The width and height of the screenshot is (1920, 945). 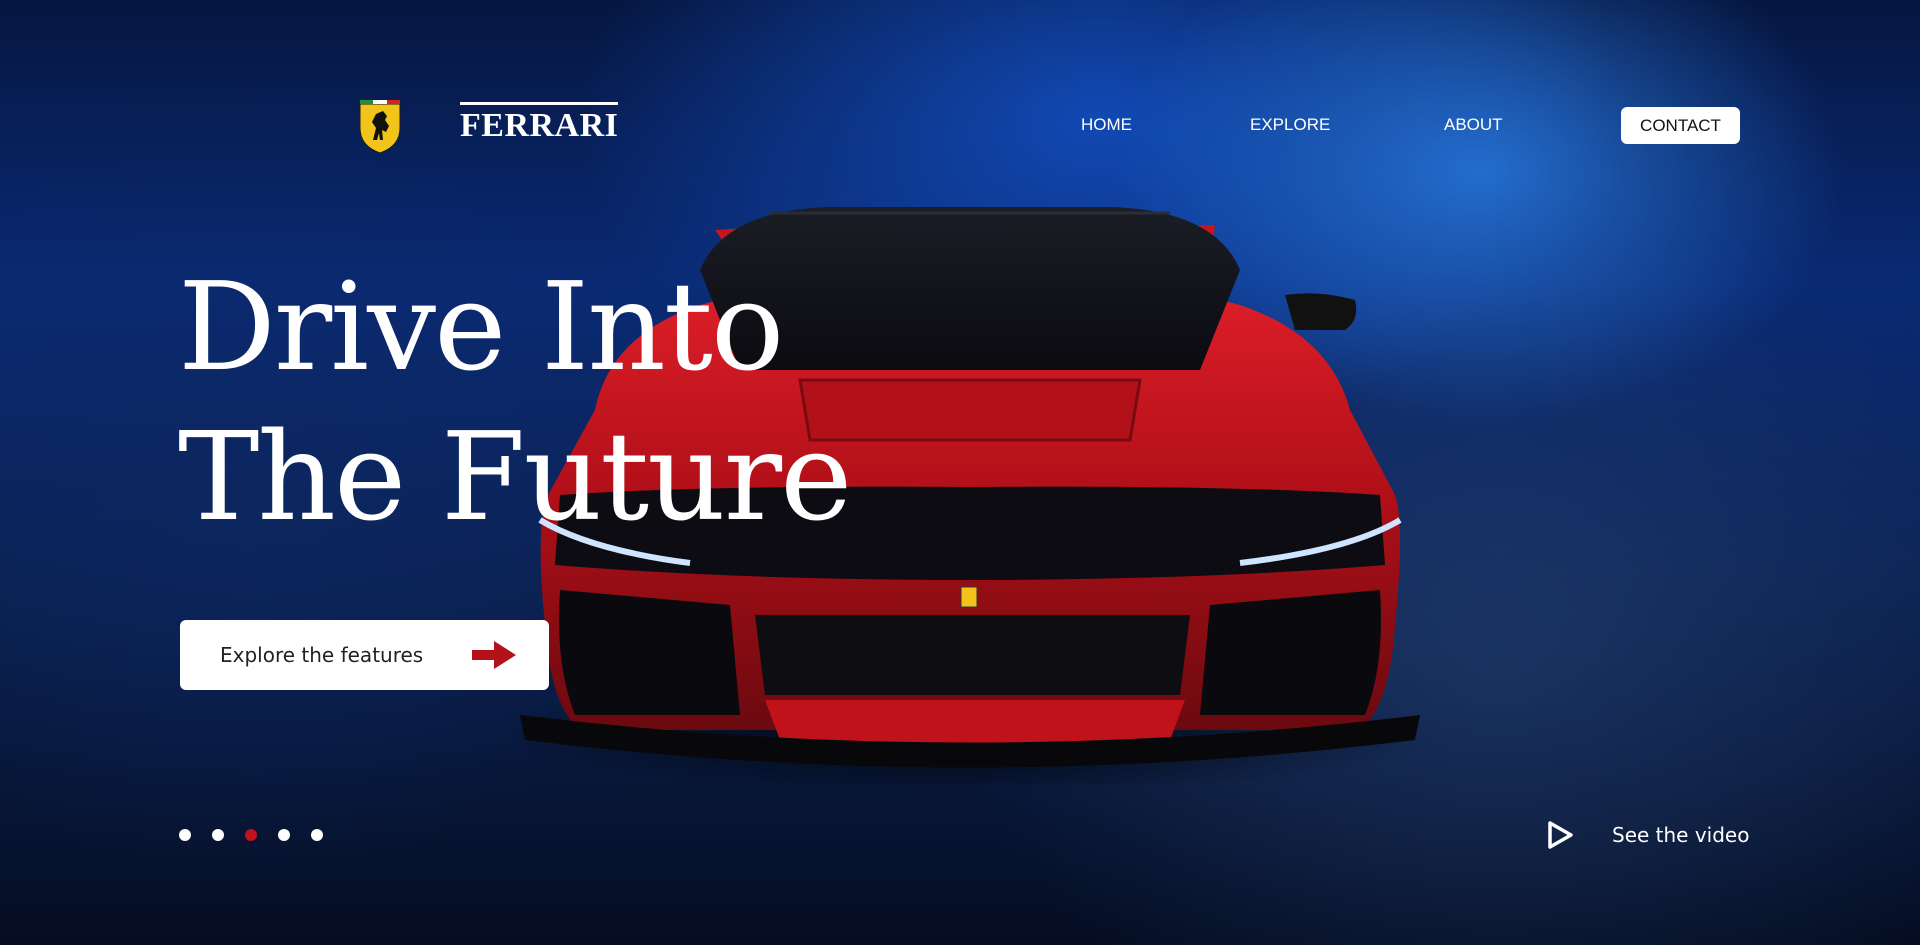 I want to click on slider-dots, so click(x=251, y=835).